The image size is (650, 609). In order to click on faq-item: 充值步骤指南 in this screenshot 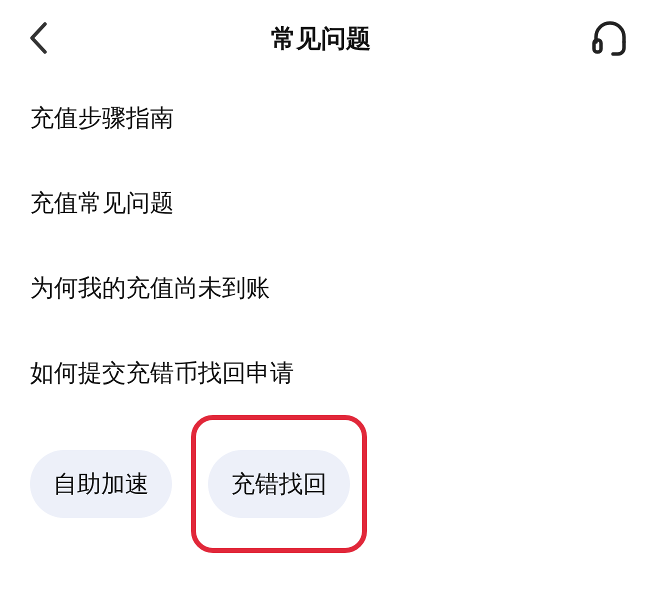, I will do `click(102, 118)`.